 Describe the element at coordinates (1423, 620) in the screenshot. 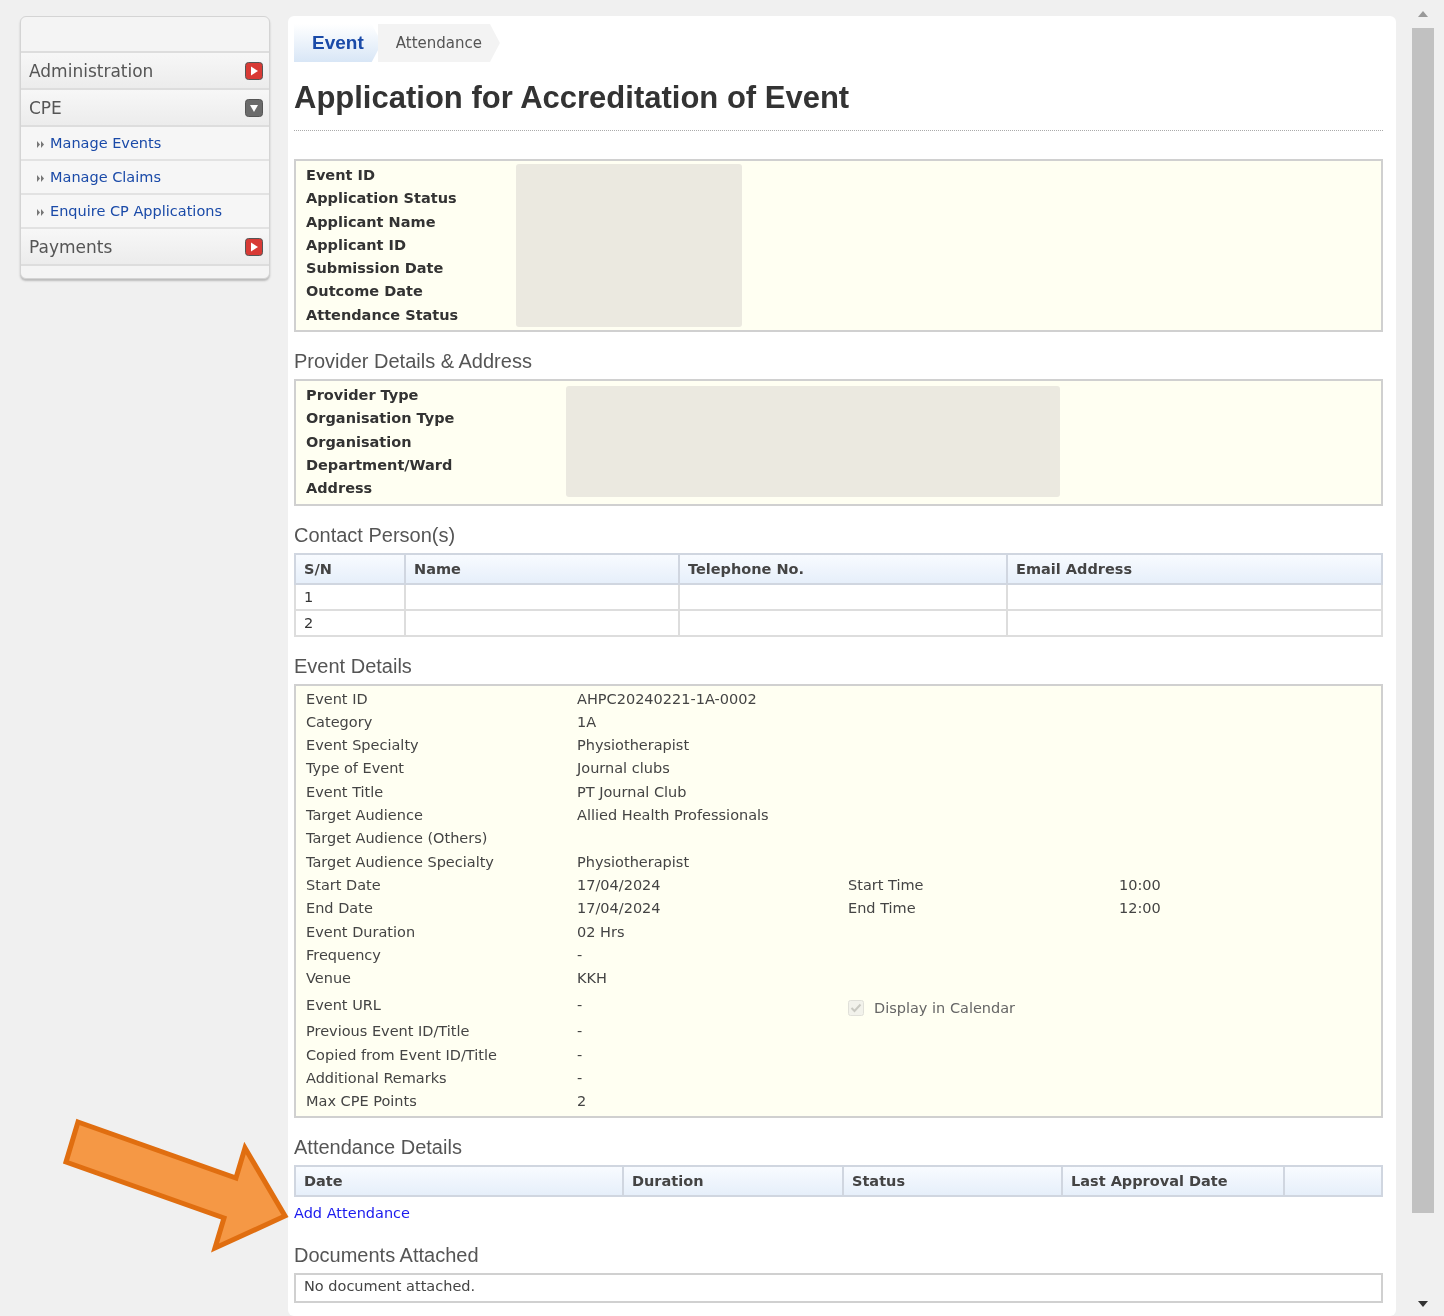

I see `scrollbar-thumb` at that location.